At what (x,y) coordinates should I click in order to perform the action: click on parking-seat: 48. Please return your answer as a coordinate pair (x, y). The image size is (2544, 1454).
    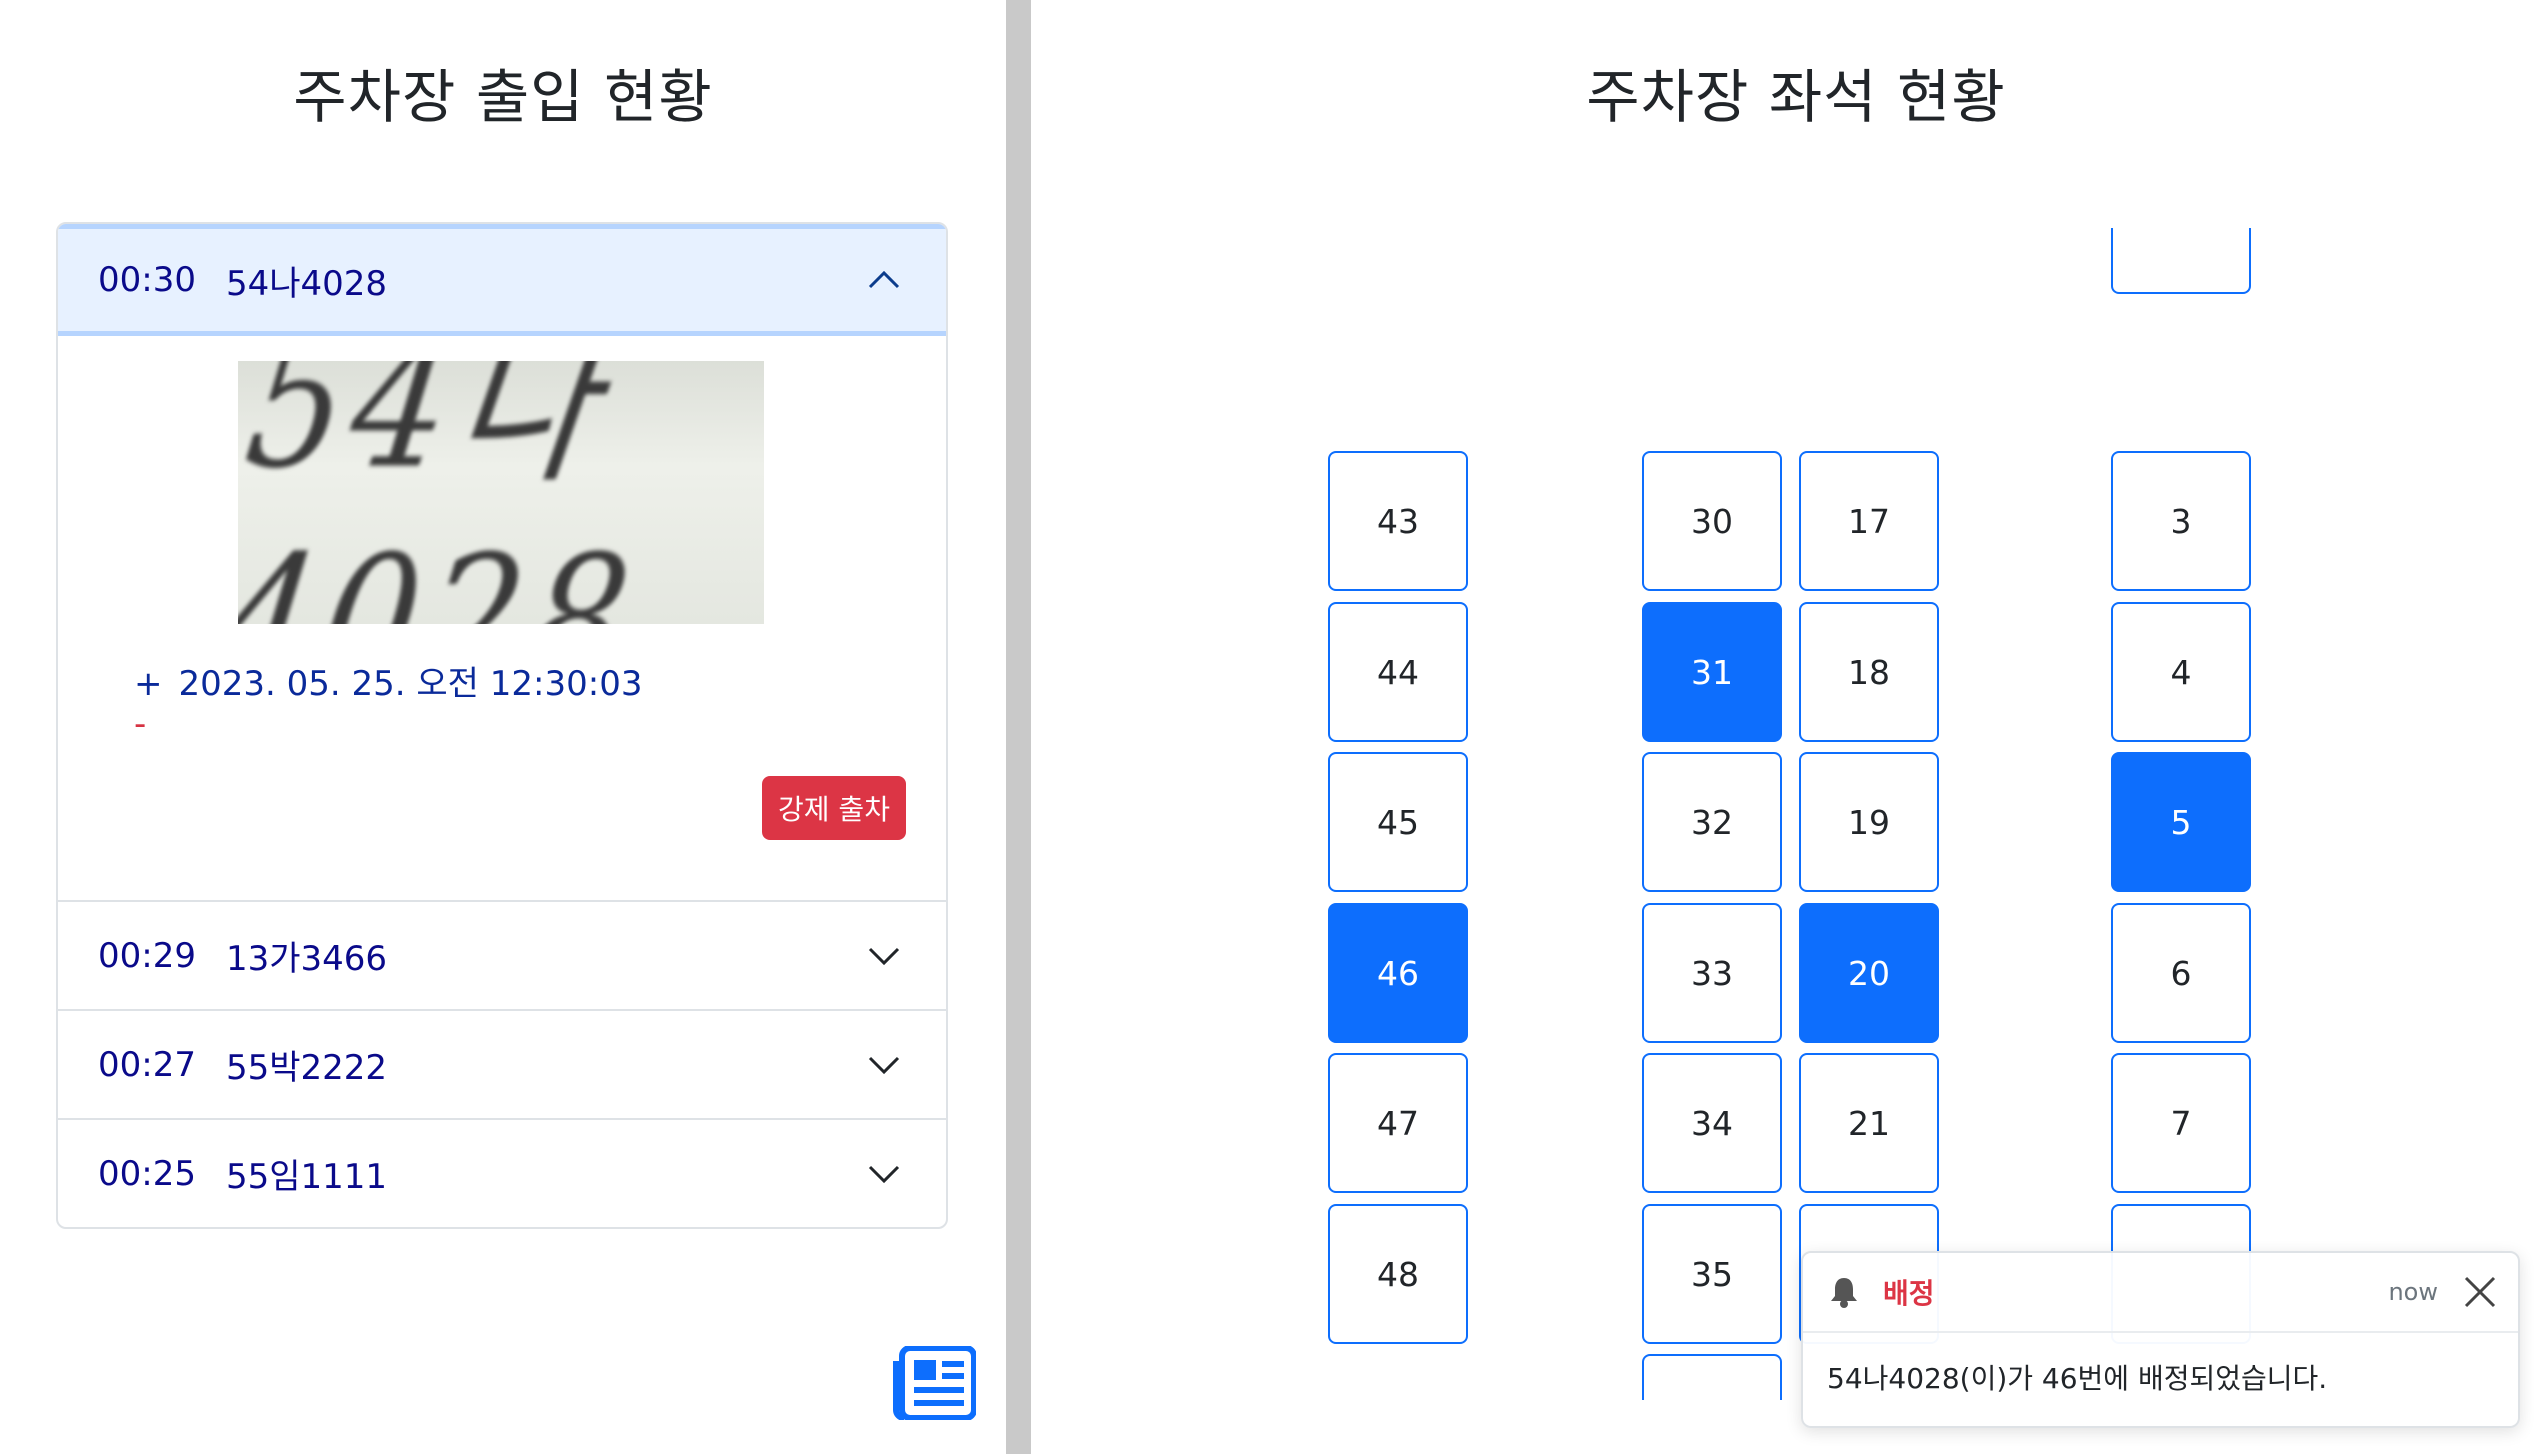
    Looking at the image, I should click on (1398, 1274).